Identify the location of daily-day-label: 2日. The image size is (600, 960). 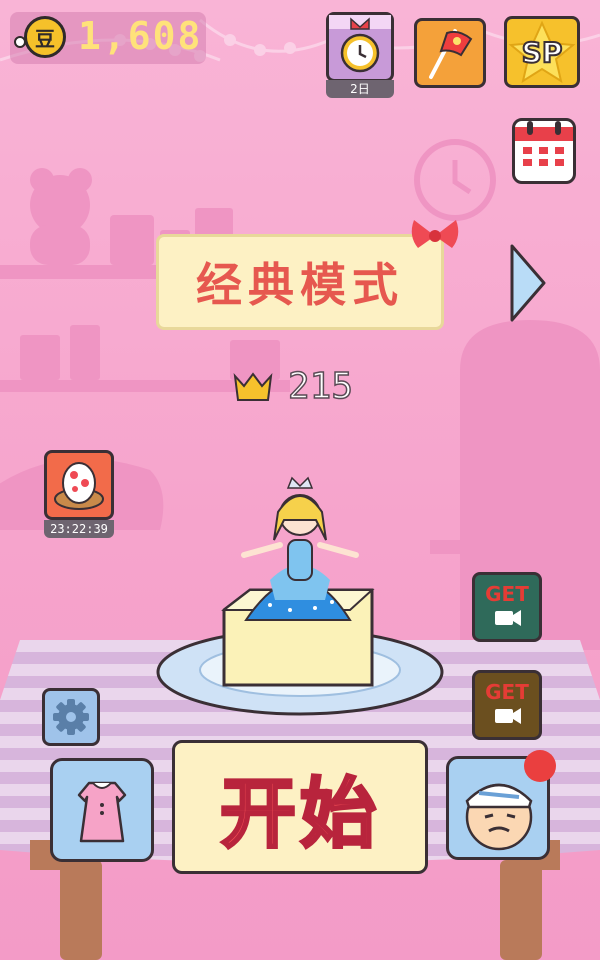
(360, 89).